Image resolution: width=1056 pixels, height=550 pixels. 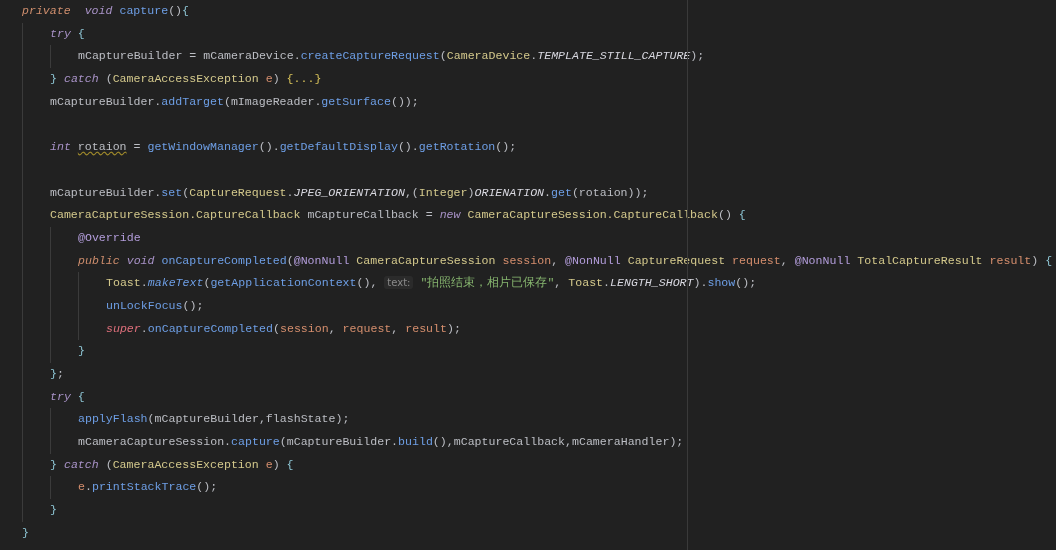 What do you see at coordinates (105, 11) in the screenshot?
I see `code-line: private void capture(){` at bounding box center [105, 11].